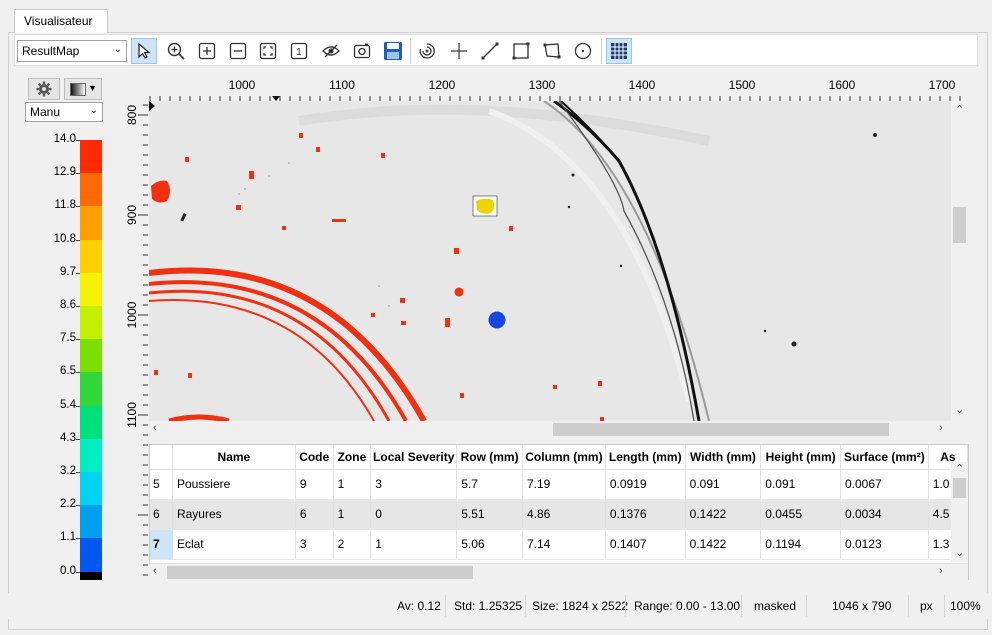 This screenshot has width=992, height=635. I want to click on zoom-minus-button, so click(238, 51).